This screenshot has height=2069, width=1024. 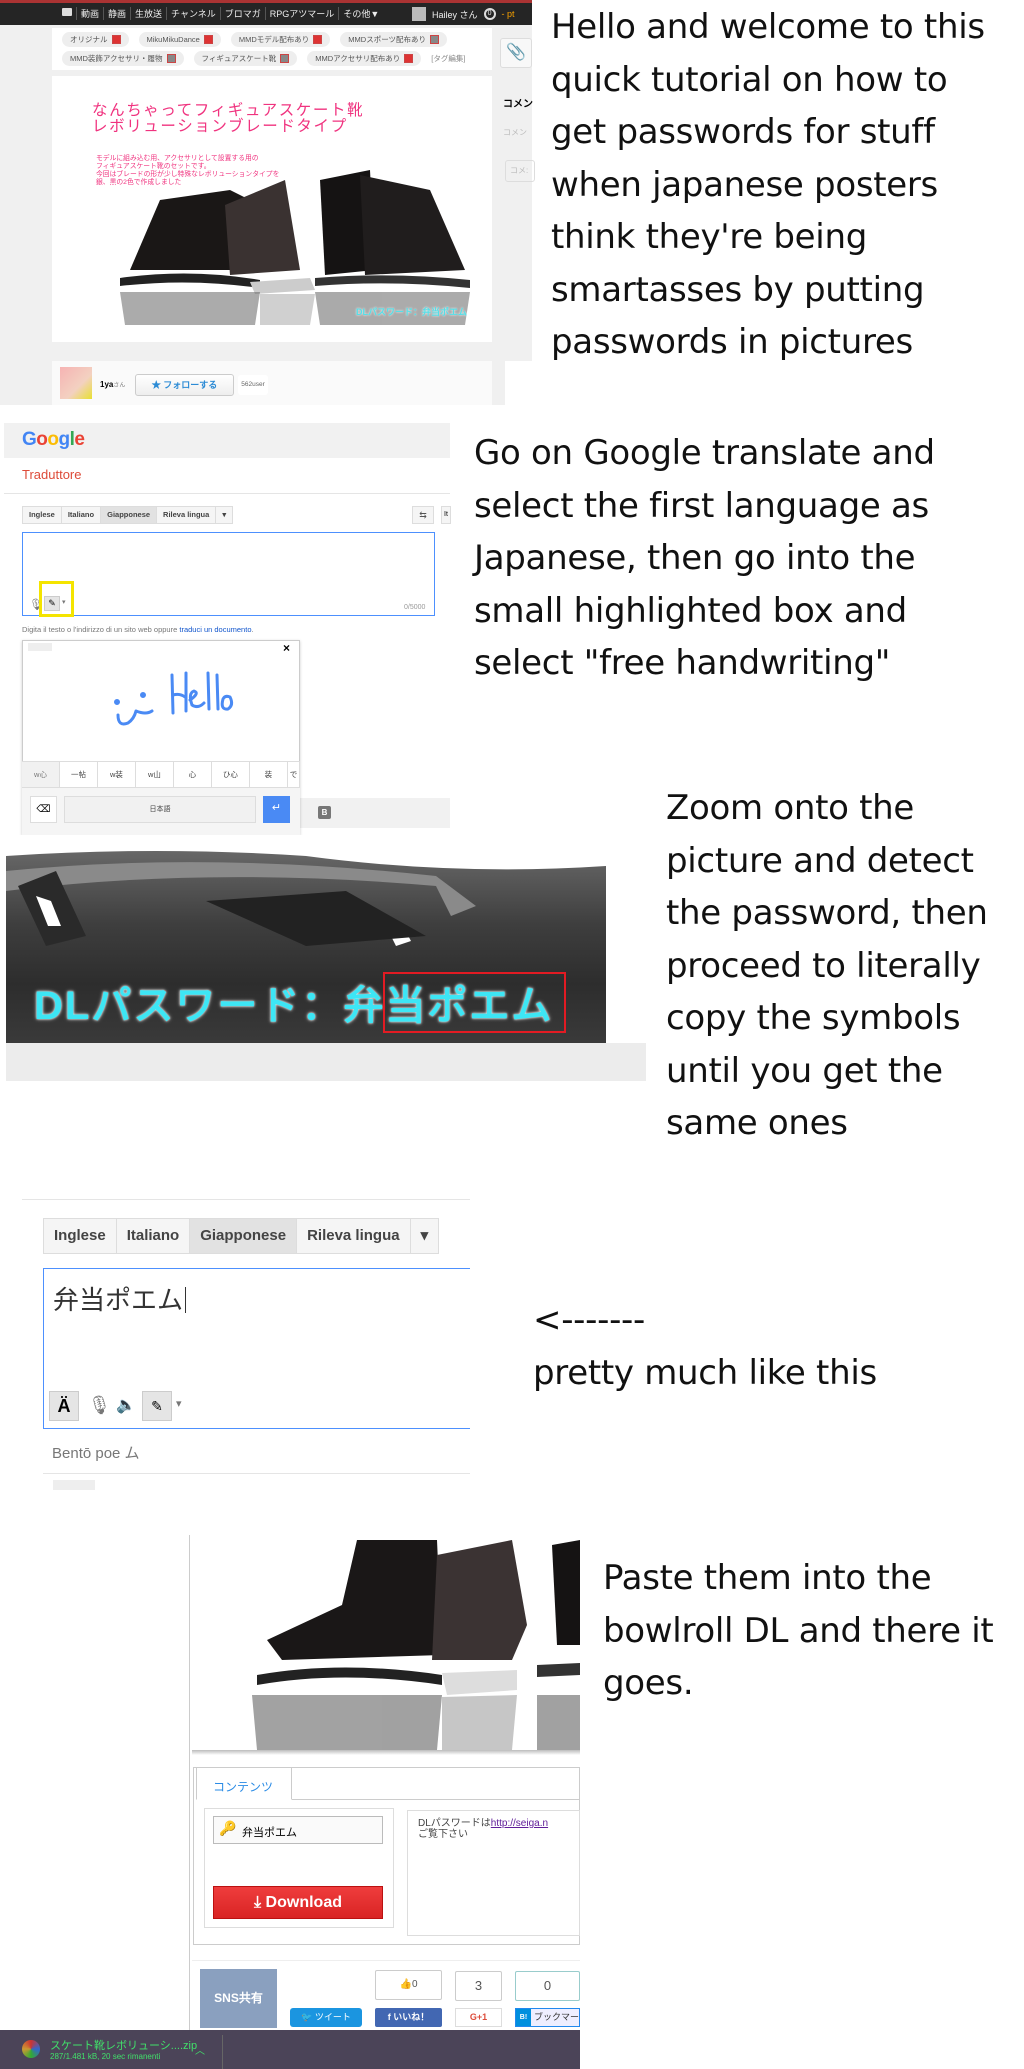 I want to click on candidate: w山, so click(x=155, y=774).